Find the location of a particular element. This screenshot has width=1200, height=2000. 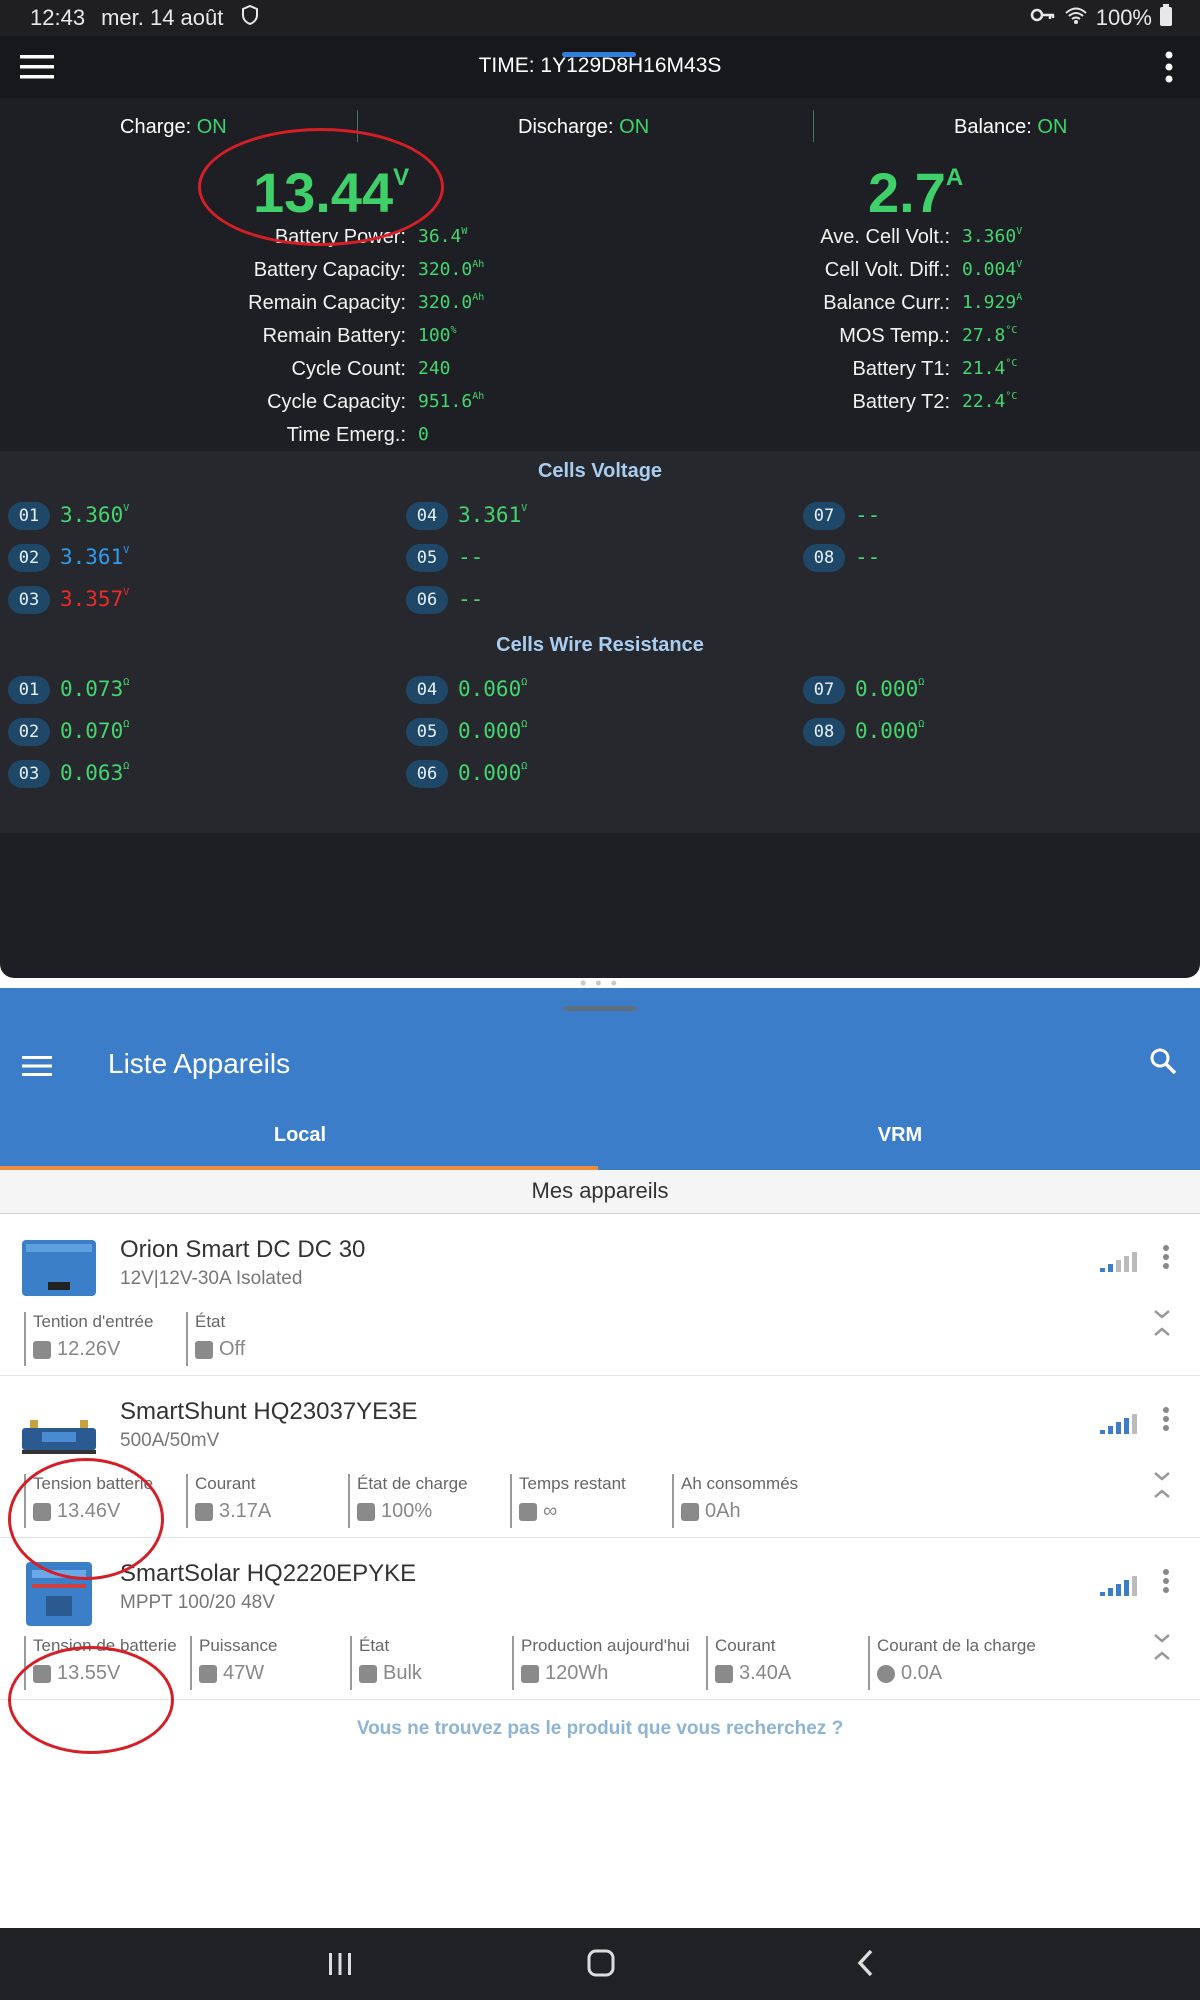

info-label: Battery T2: is located at coordinates (901, 402).